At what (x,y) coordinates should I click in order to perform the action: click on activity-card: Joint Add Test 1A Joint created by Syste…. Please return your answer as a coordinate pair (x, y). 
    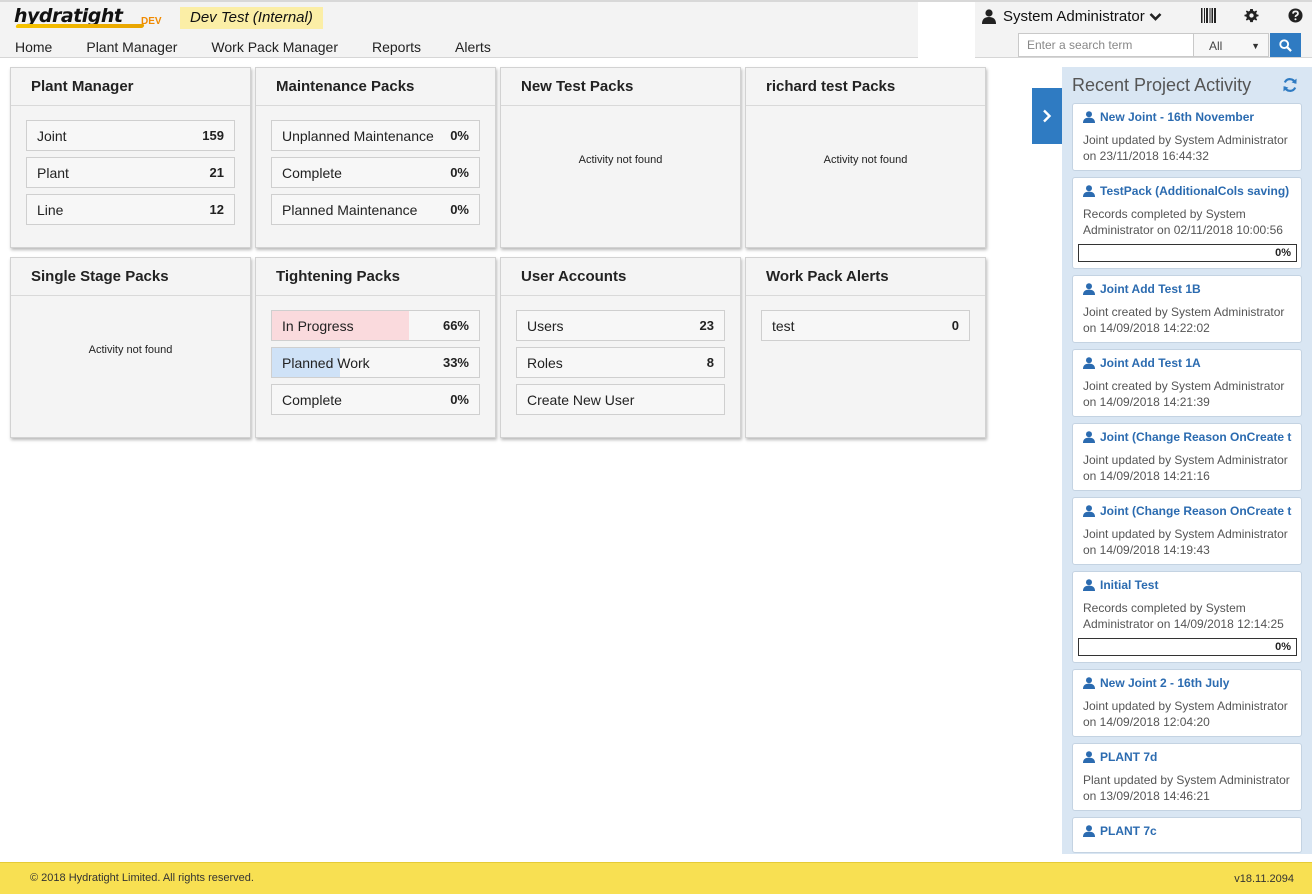
    Looking at the image, I should click on (1187, 383).